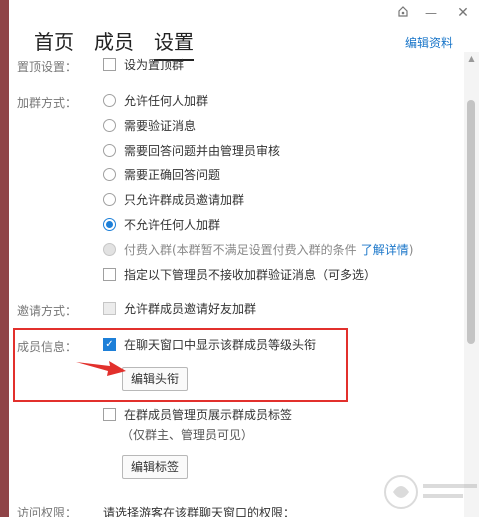 The width and height of the screenshot is (479, 517). What do you see at coordinates (202, 151) in the screenshot?
I see `option-text: 需要回答问题并由管理员审核` at bounding box center [202, 151].